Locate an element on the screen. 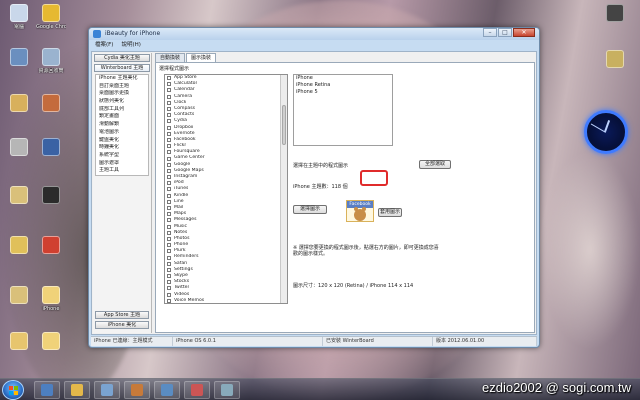  tab-icon-change: 圖示換裝 is located at coordinates (201, 57).